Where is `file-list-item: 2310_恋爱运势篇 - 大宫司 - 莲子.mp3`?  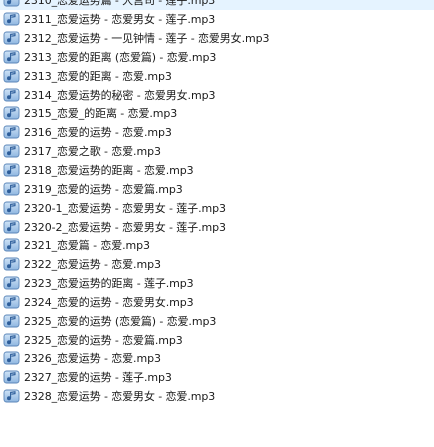 file-list-item: 2310_恋爱运势篇 - 大宫司 - 莲子.mp3 is located at coordinates (217, 5).